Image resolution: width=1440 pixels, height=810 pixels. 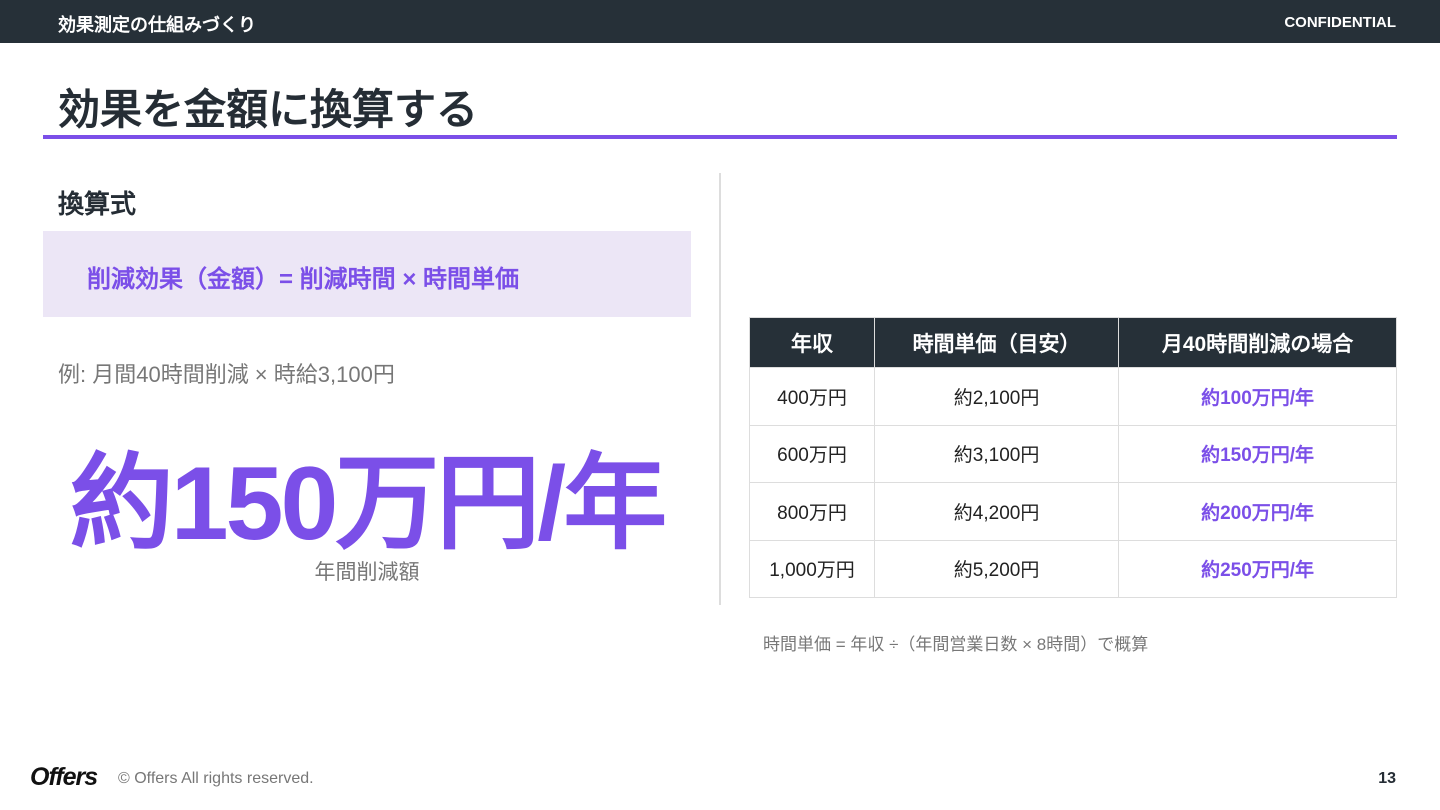 I want to click on saving-cell: 約150万円/年, so click(x=1257, y=453).